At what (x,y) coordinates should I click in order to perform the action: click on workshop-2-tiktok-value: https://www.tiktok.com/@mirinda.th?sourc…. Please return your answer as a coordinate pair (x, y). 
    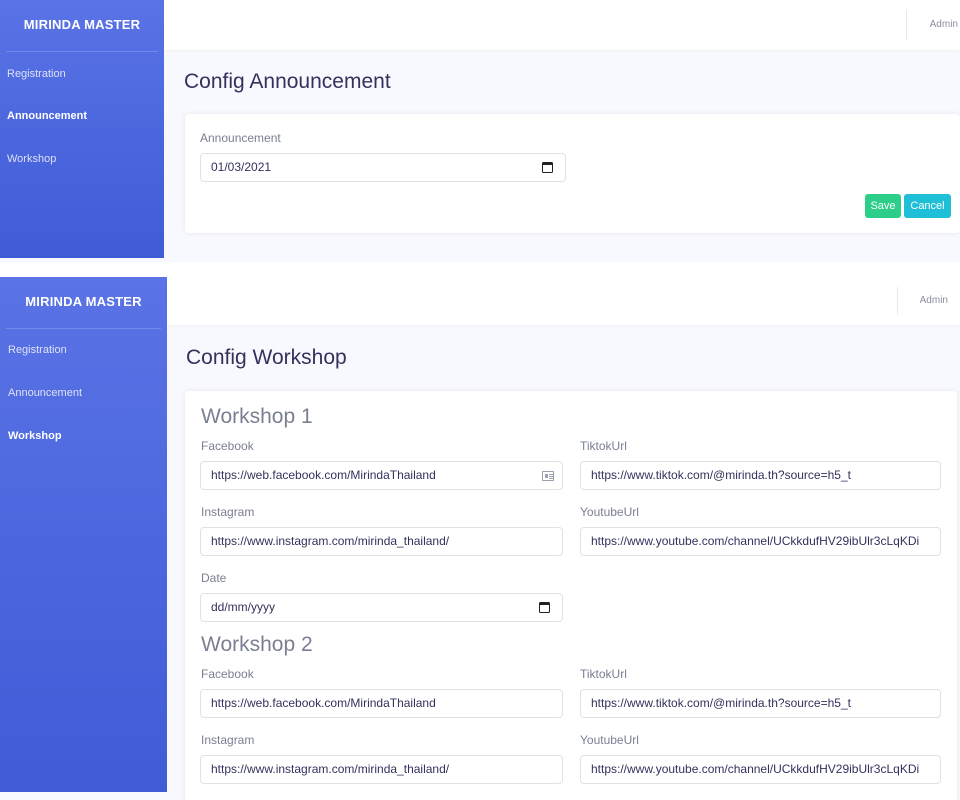
    Looking at the image, I should click on (721, 703).